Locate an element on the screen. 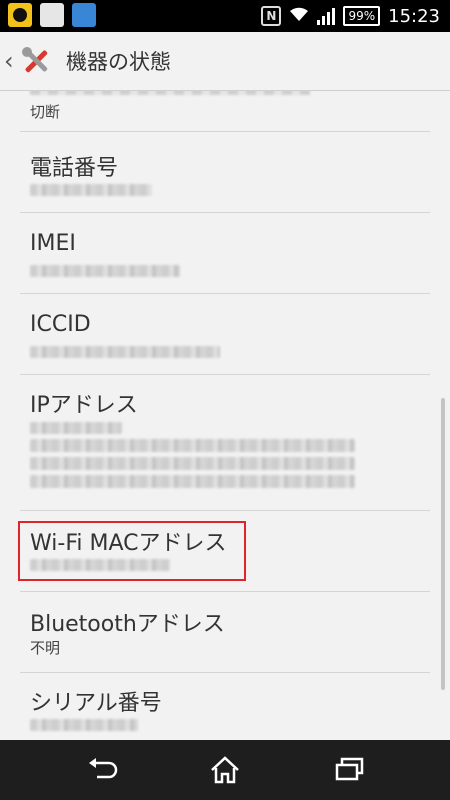  status-bar: N 99% 15:23 is located at coordinates (225, 16).